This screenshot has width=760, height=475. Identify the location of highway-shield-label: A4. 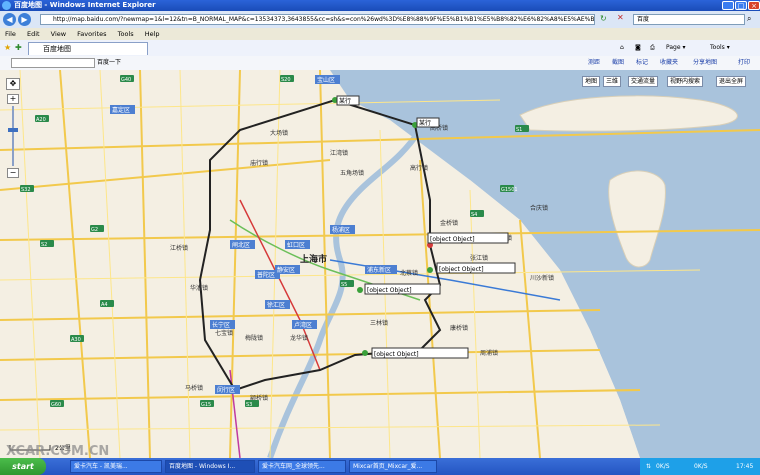
(104, 305).